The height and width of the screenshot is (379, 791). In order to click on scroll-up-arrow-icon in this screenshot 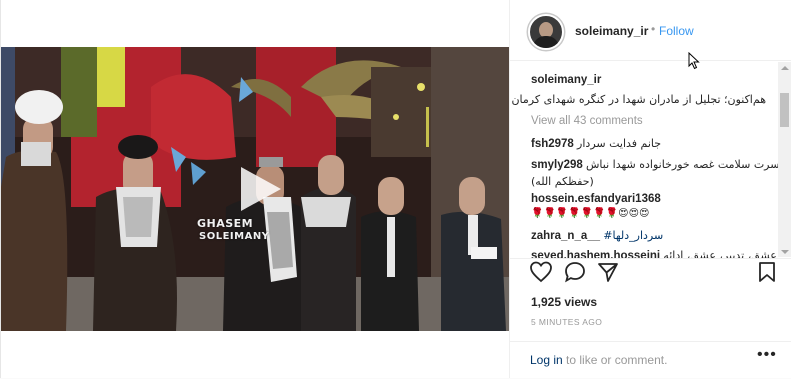, I will do `click(785, 68)`.